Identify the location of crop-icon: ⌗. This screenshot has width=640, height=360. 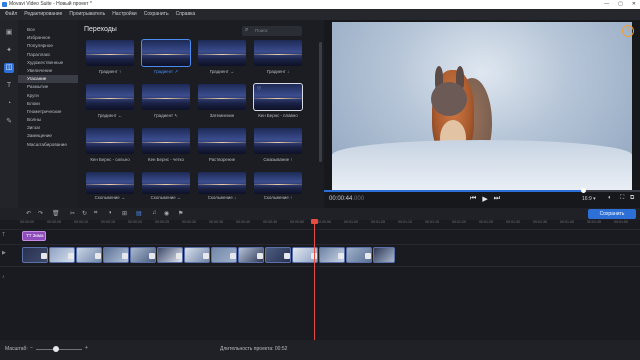
(95, 213).